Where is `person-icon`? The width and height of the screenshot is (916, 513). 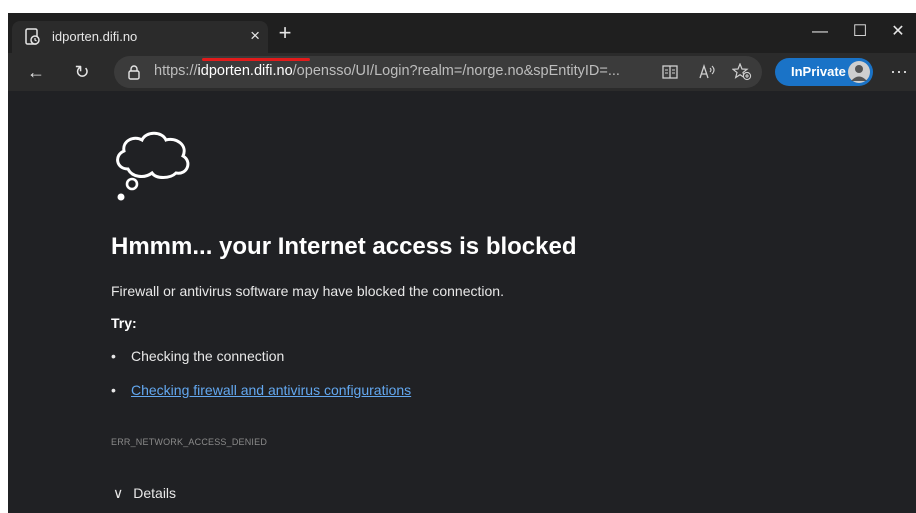 person-icon is located at coordinates (859, 73).